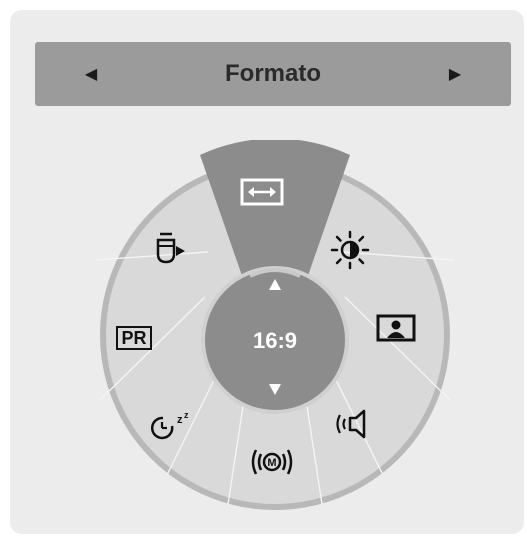 The width and height of the screenshot is (527, 537). I want to click on segment-sleep-timer: z z, so click(172, 428).